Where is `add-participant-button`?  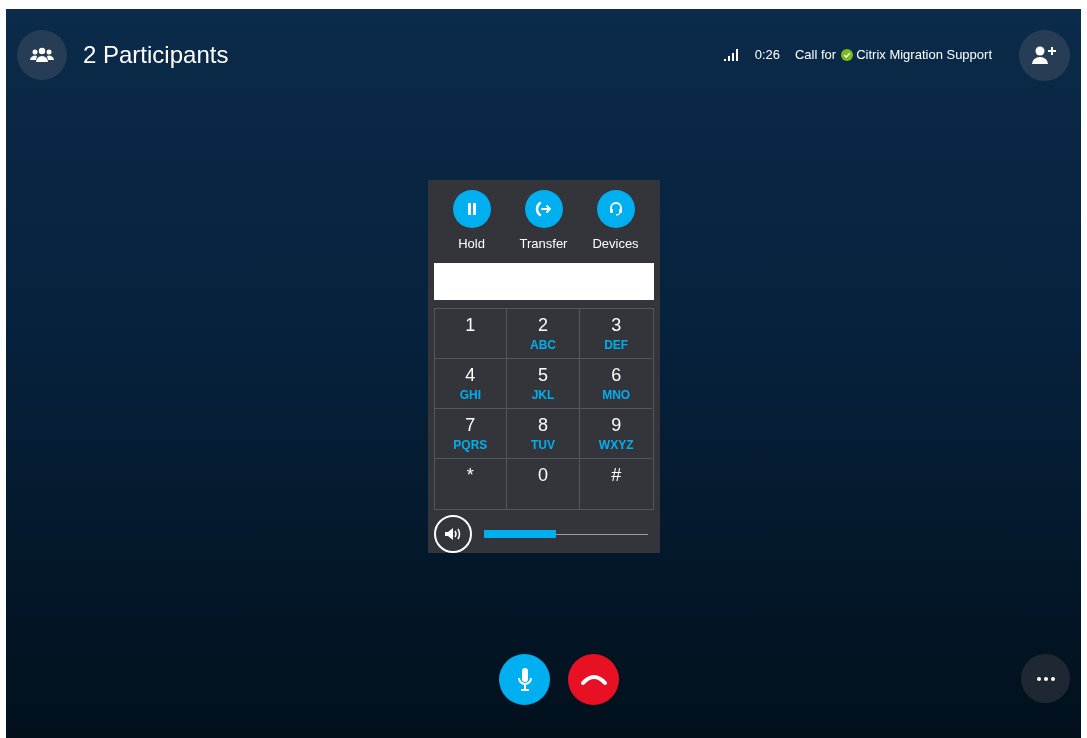 add-participant-button is located at coordinates (1044, 55).